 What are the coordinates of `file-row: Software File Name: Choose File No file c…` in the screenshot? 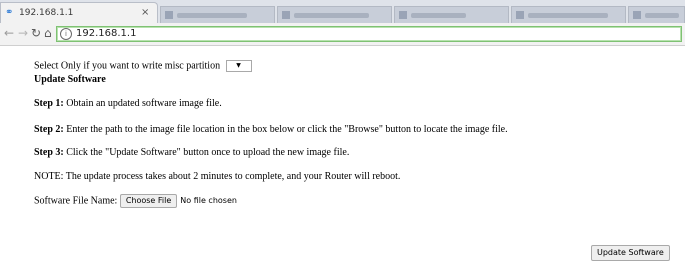 It's located at (135, 201).